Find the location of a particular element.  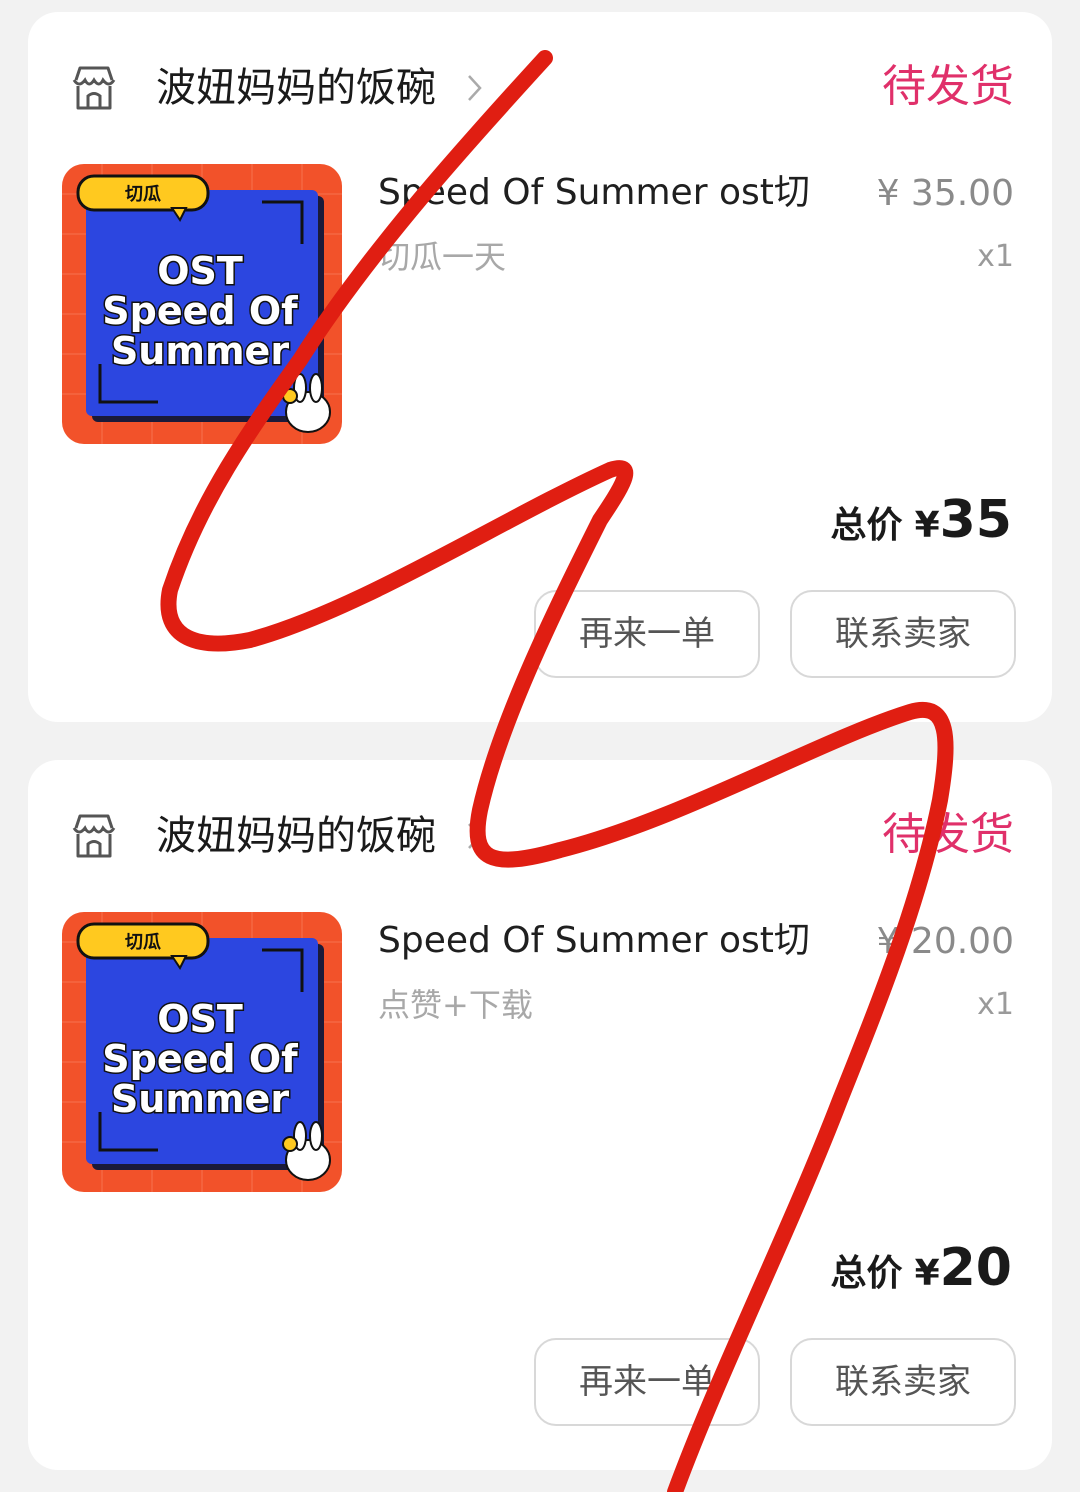

total-amount: 20 is located at coordinates (975, 1268).